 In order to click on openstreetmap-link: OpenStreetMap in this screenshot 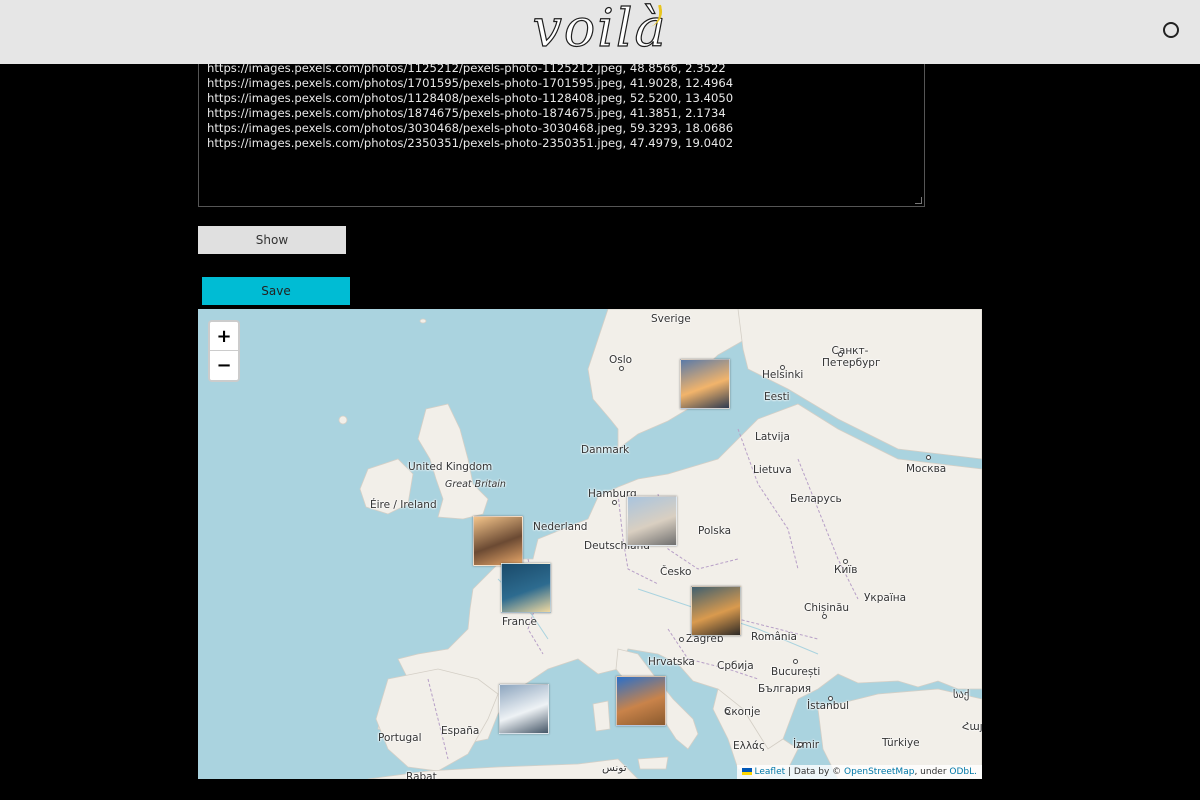, I will do `click(879, 772)`.